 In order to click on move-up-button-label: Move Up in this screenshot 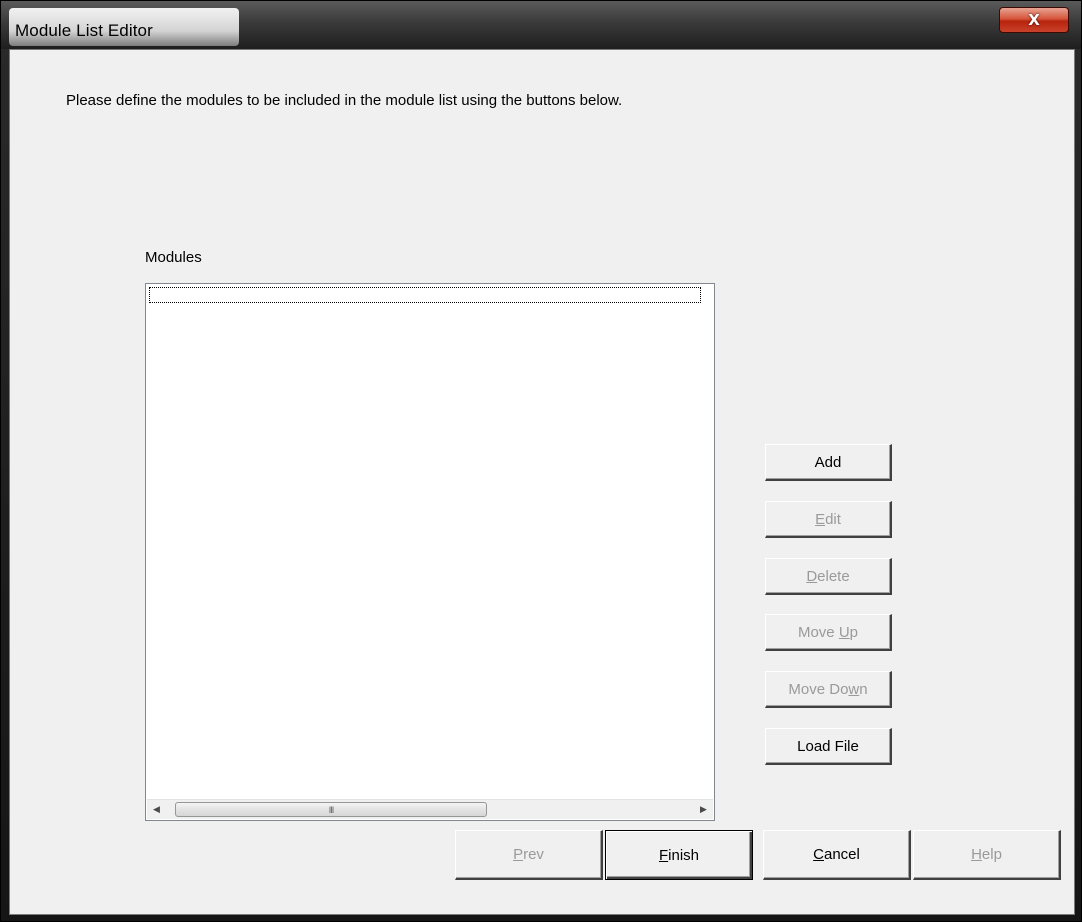, I will do `click(828, 632)`.